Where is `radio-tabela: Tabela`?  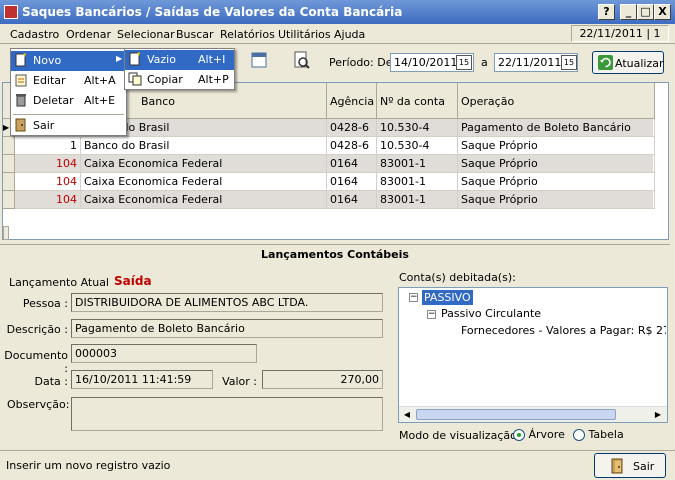
radio-tabela: Tabela is located at coordinates (598, 434).